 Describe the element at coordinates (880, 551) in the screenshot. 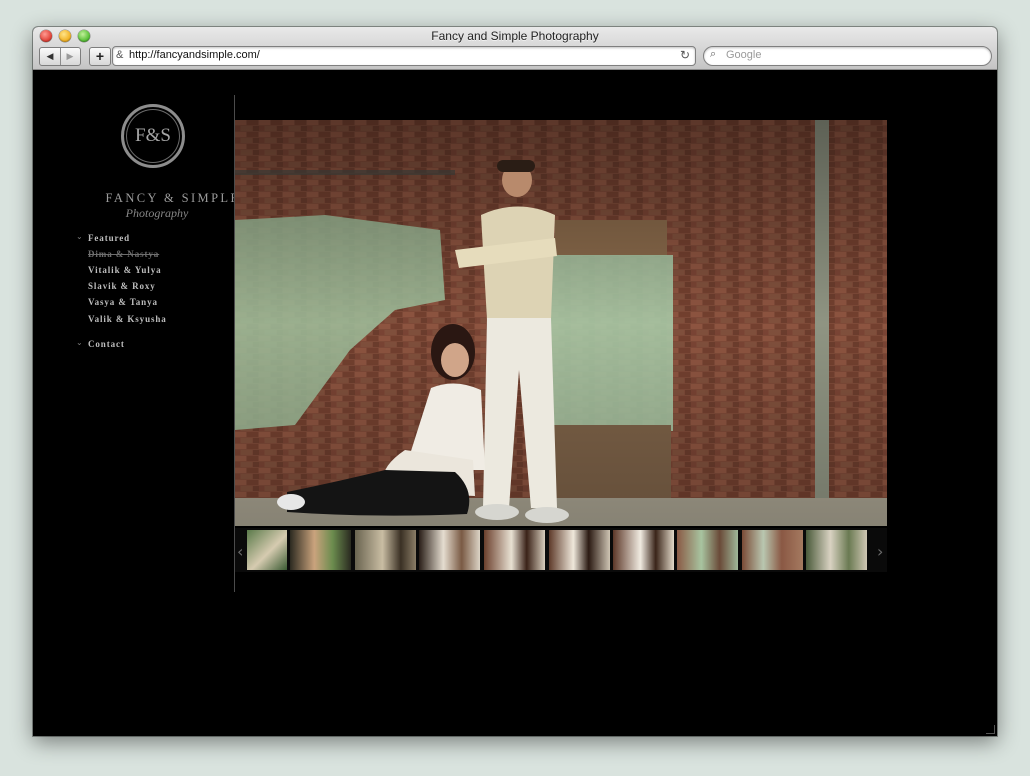

I see `next-arrow-icon: ›` at that location.